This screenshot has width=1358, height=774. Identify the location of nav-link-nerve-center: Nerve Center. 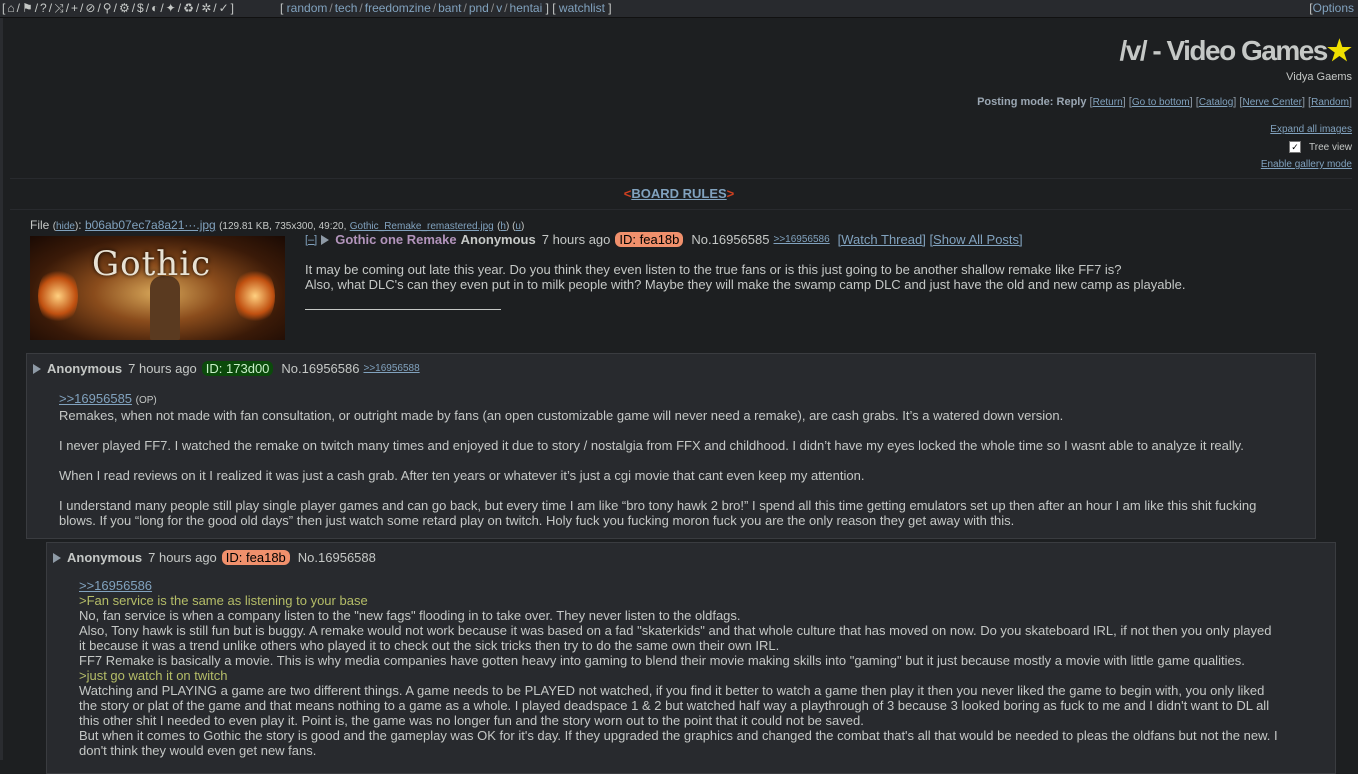
(1271, 102).